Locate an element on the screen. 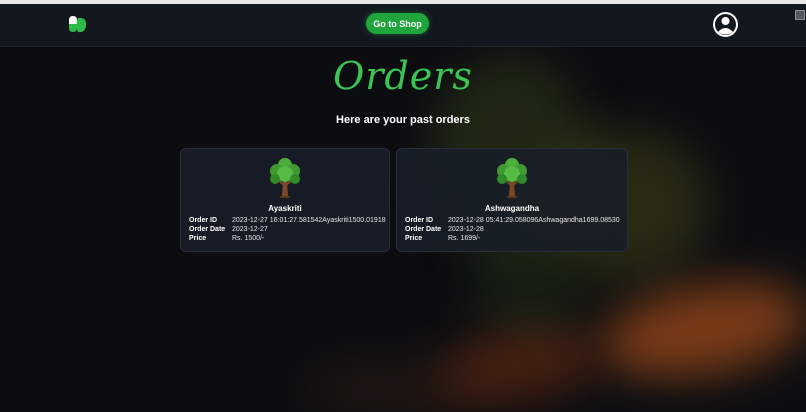 This screenshot has height=412, width=806. order-date-value: 2023-12-27 is located at coordinates (250, 229).